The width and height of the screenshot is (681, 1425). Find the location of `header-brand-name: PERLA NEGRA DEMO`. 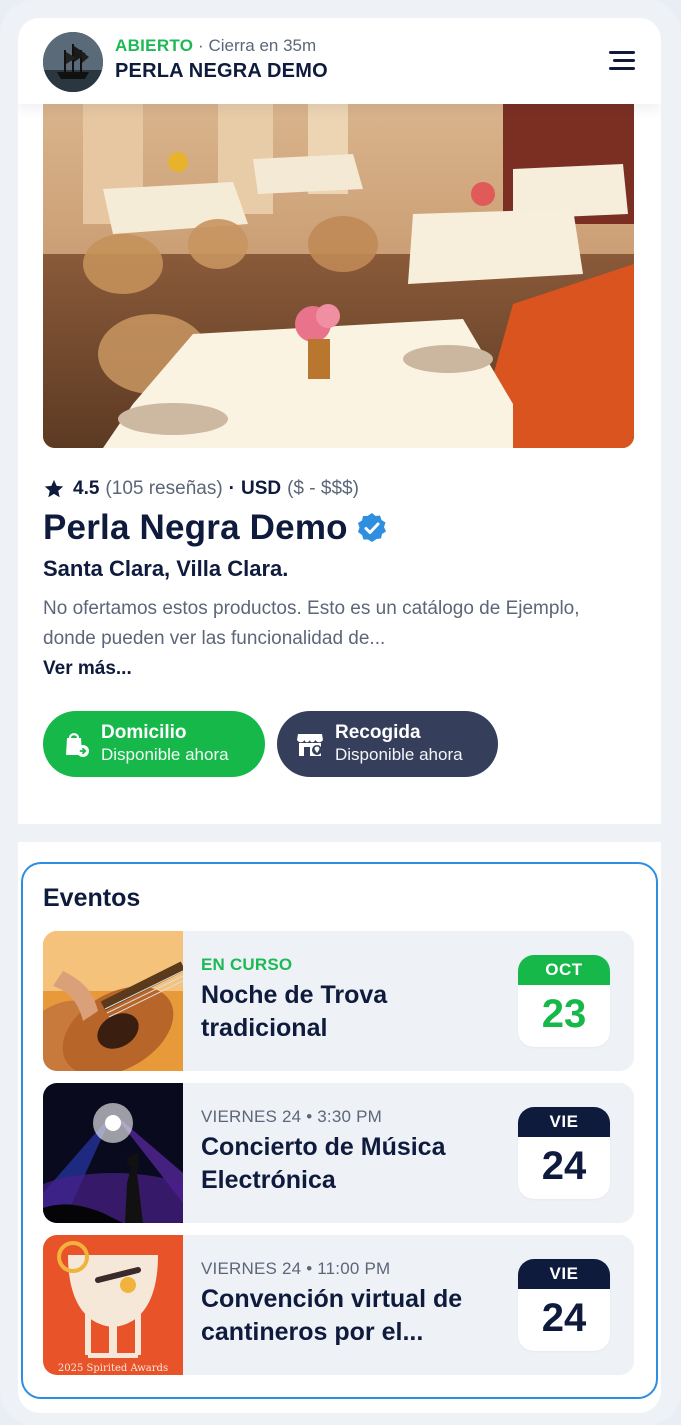

header-brand-name: PERLA NEGRA DEMO is located at coordinates (221, 71).